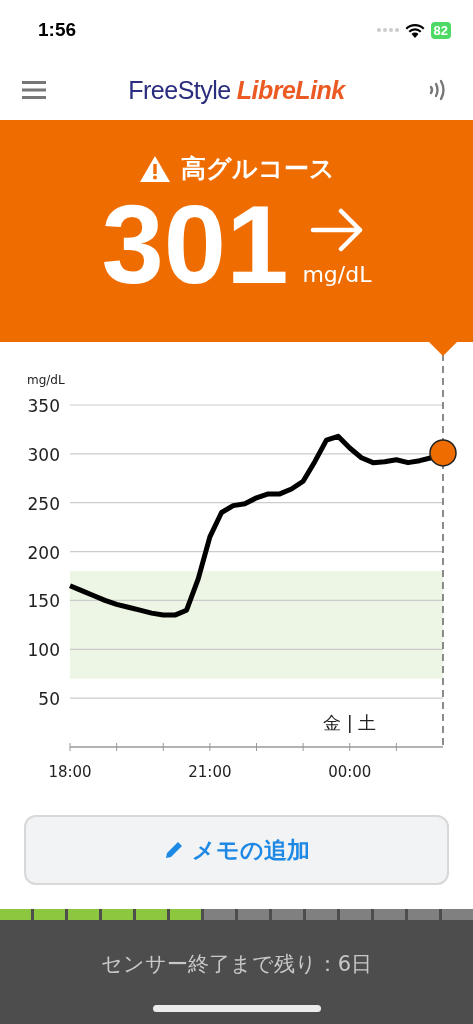 Image resolution: width=473 pixels, height=1024 pixels. I want to click on y-tick-label: 300, so click(43, 454).